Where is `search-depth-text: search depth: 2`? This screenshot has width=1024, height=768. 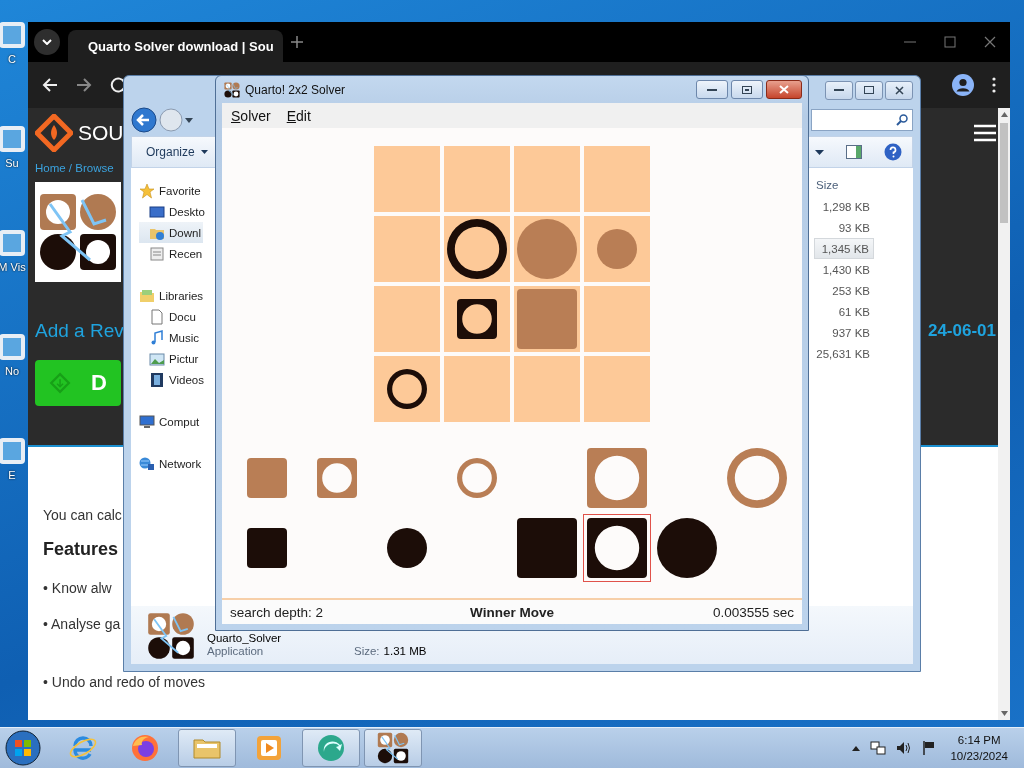 search-depth-text: search depth: 2 is located at coordinates (277, 612).